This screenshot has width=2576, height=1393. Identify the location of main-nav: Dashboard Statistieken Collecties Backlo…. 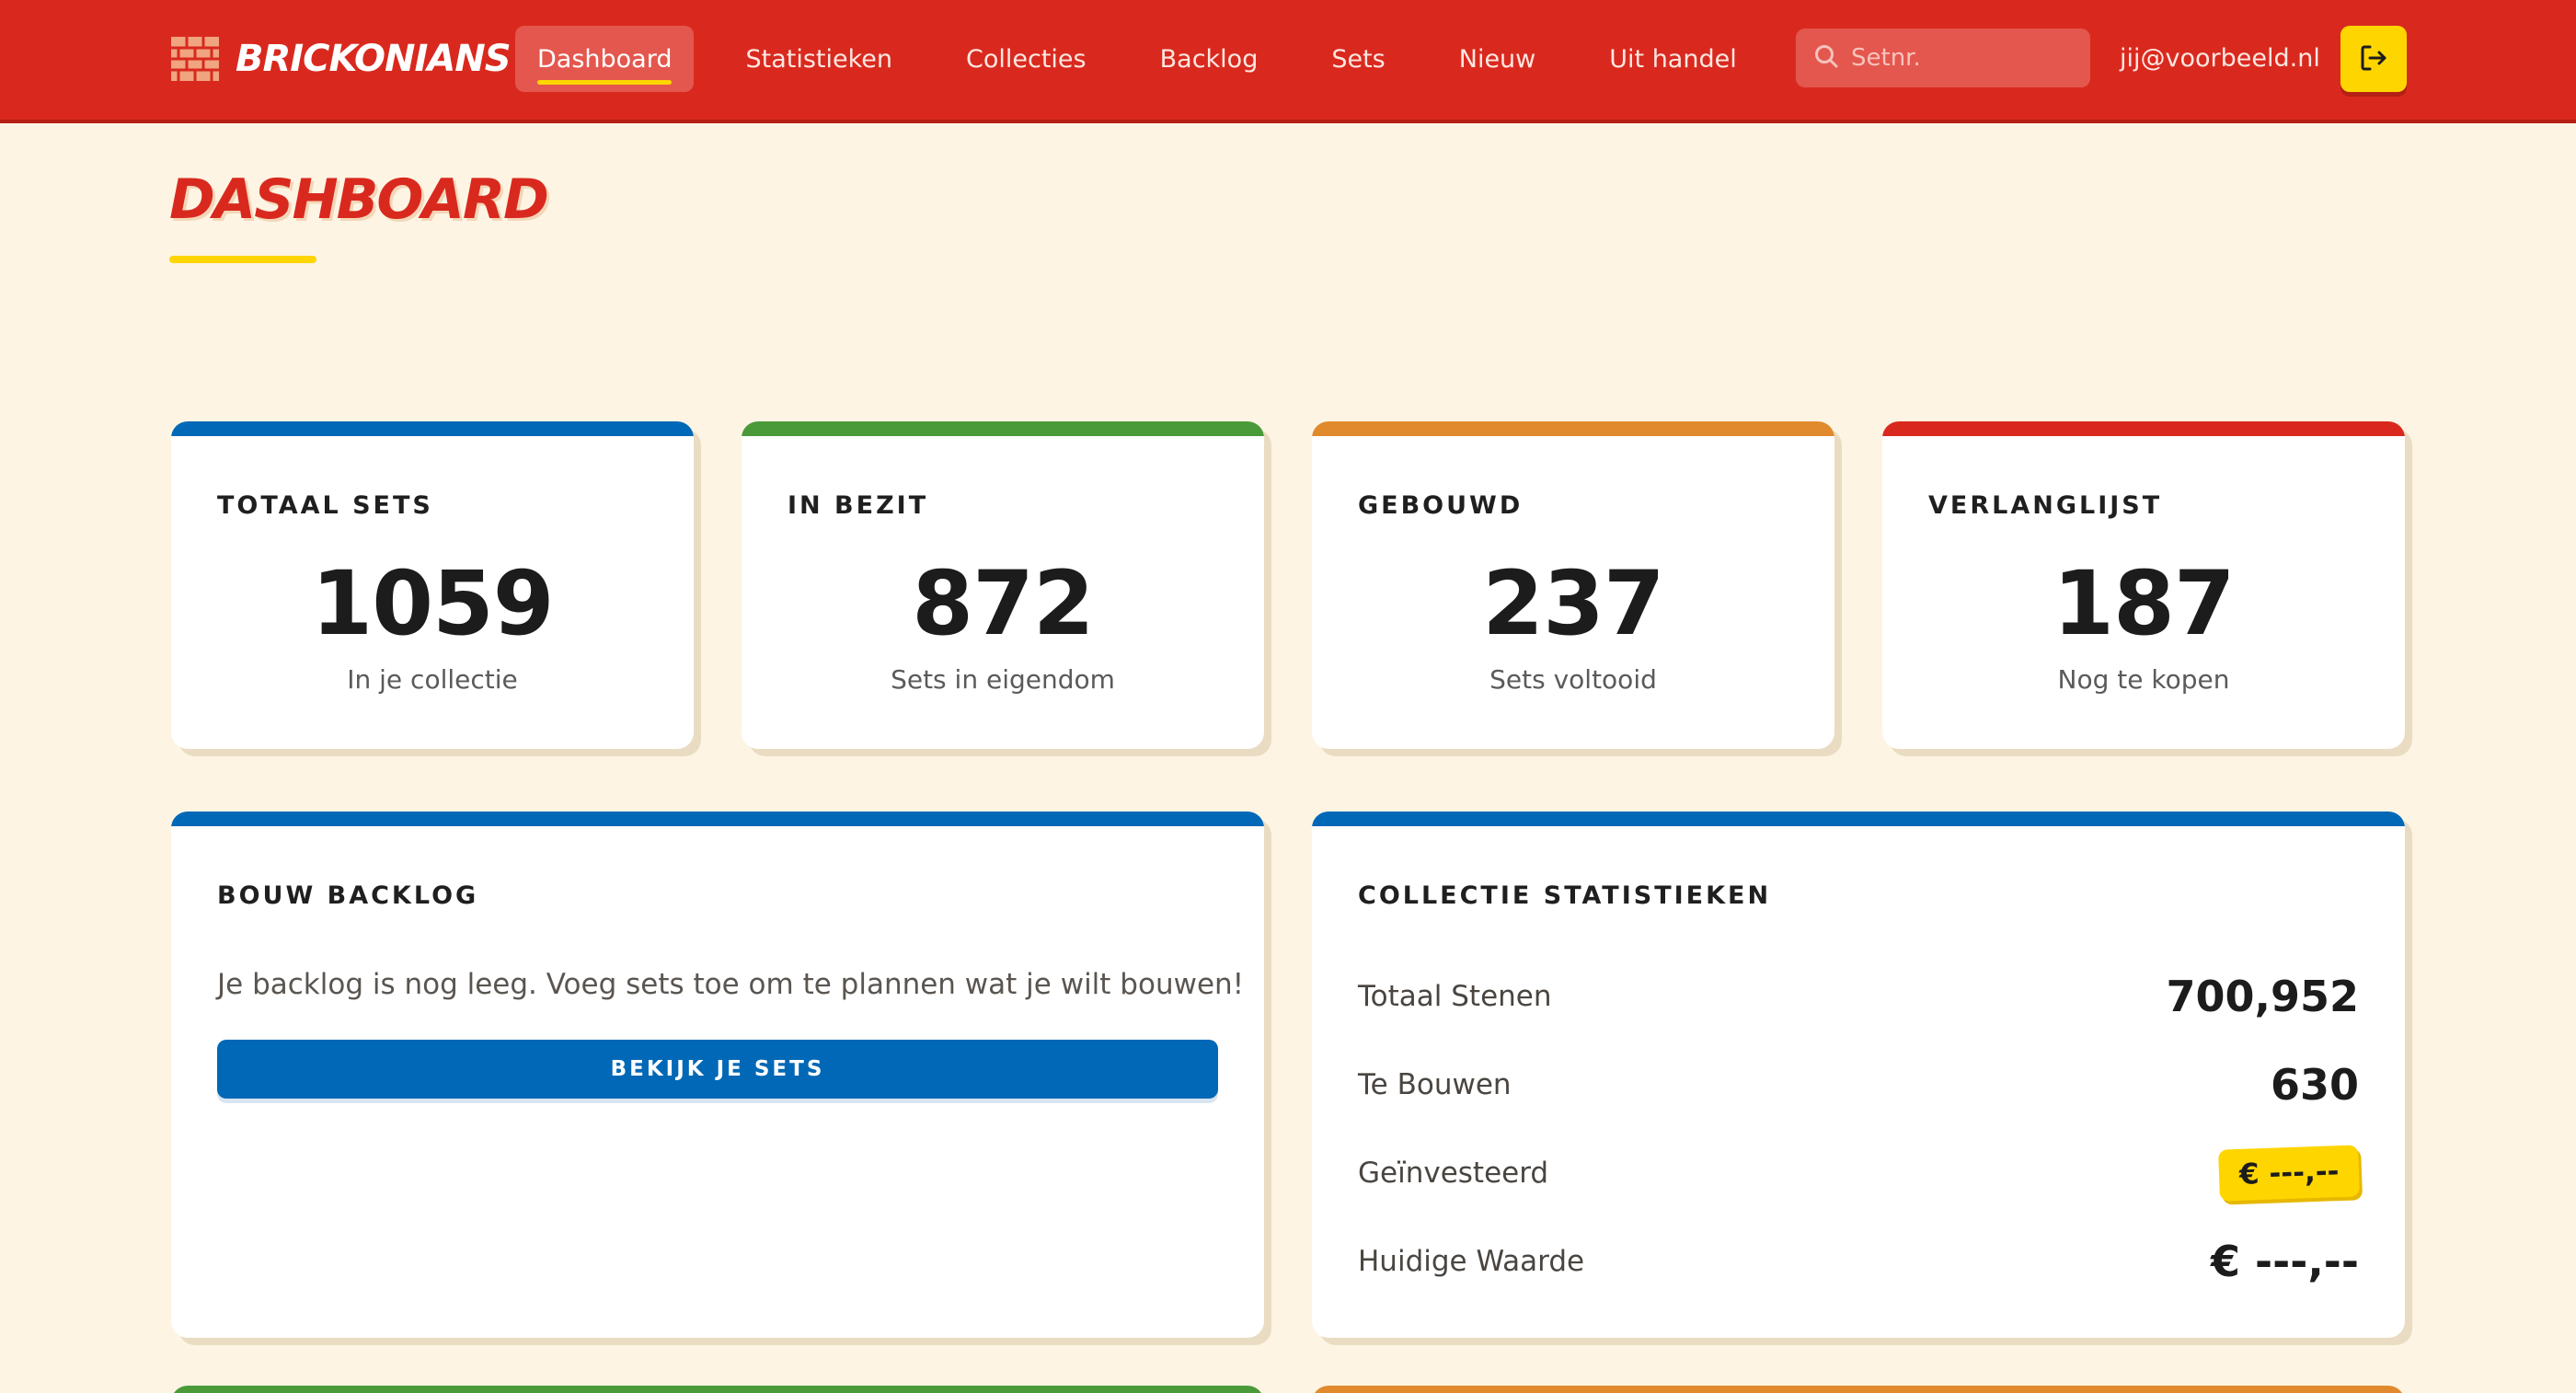
(1151, 59).